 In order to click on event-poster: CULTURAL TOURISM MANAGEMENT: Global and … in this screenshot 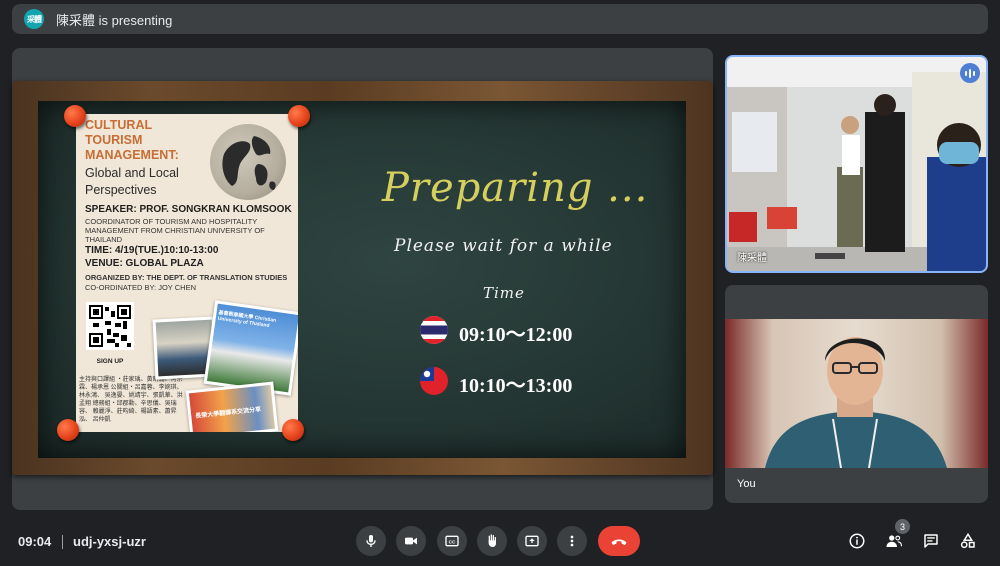, I will do `click(187, 273)`.